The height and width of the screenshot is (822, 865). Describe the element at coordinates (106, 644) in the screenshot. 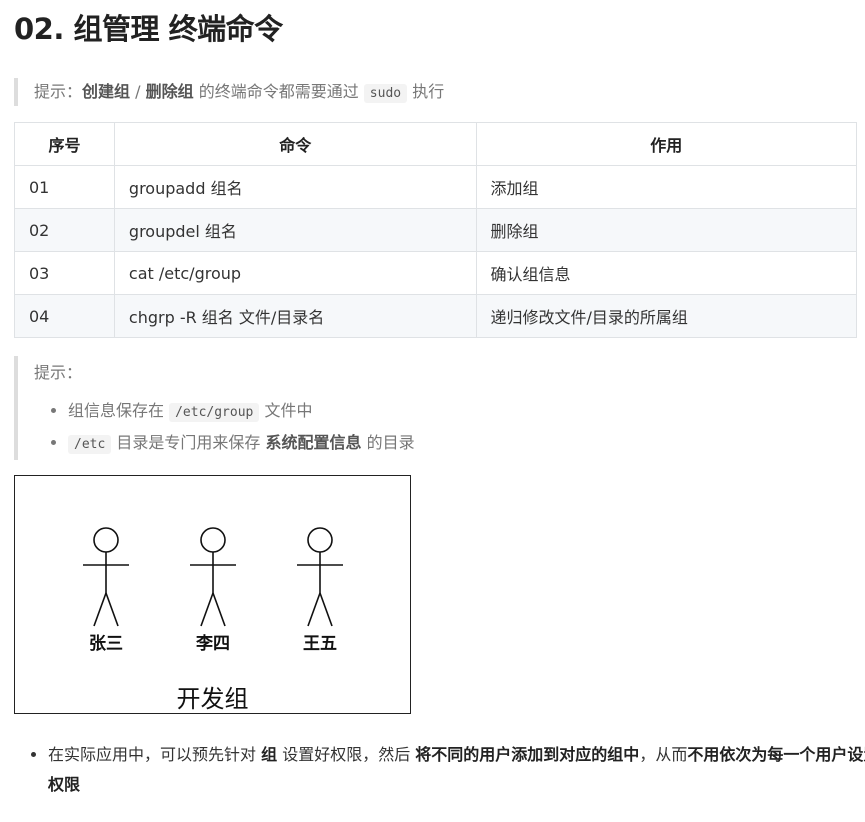

I see `person-name: 张三` at that location.